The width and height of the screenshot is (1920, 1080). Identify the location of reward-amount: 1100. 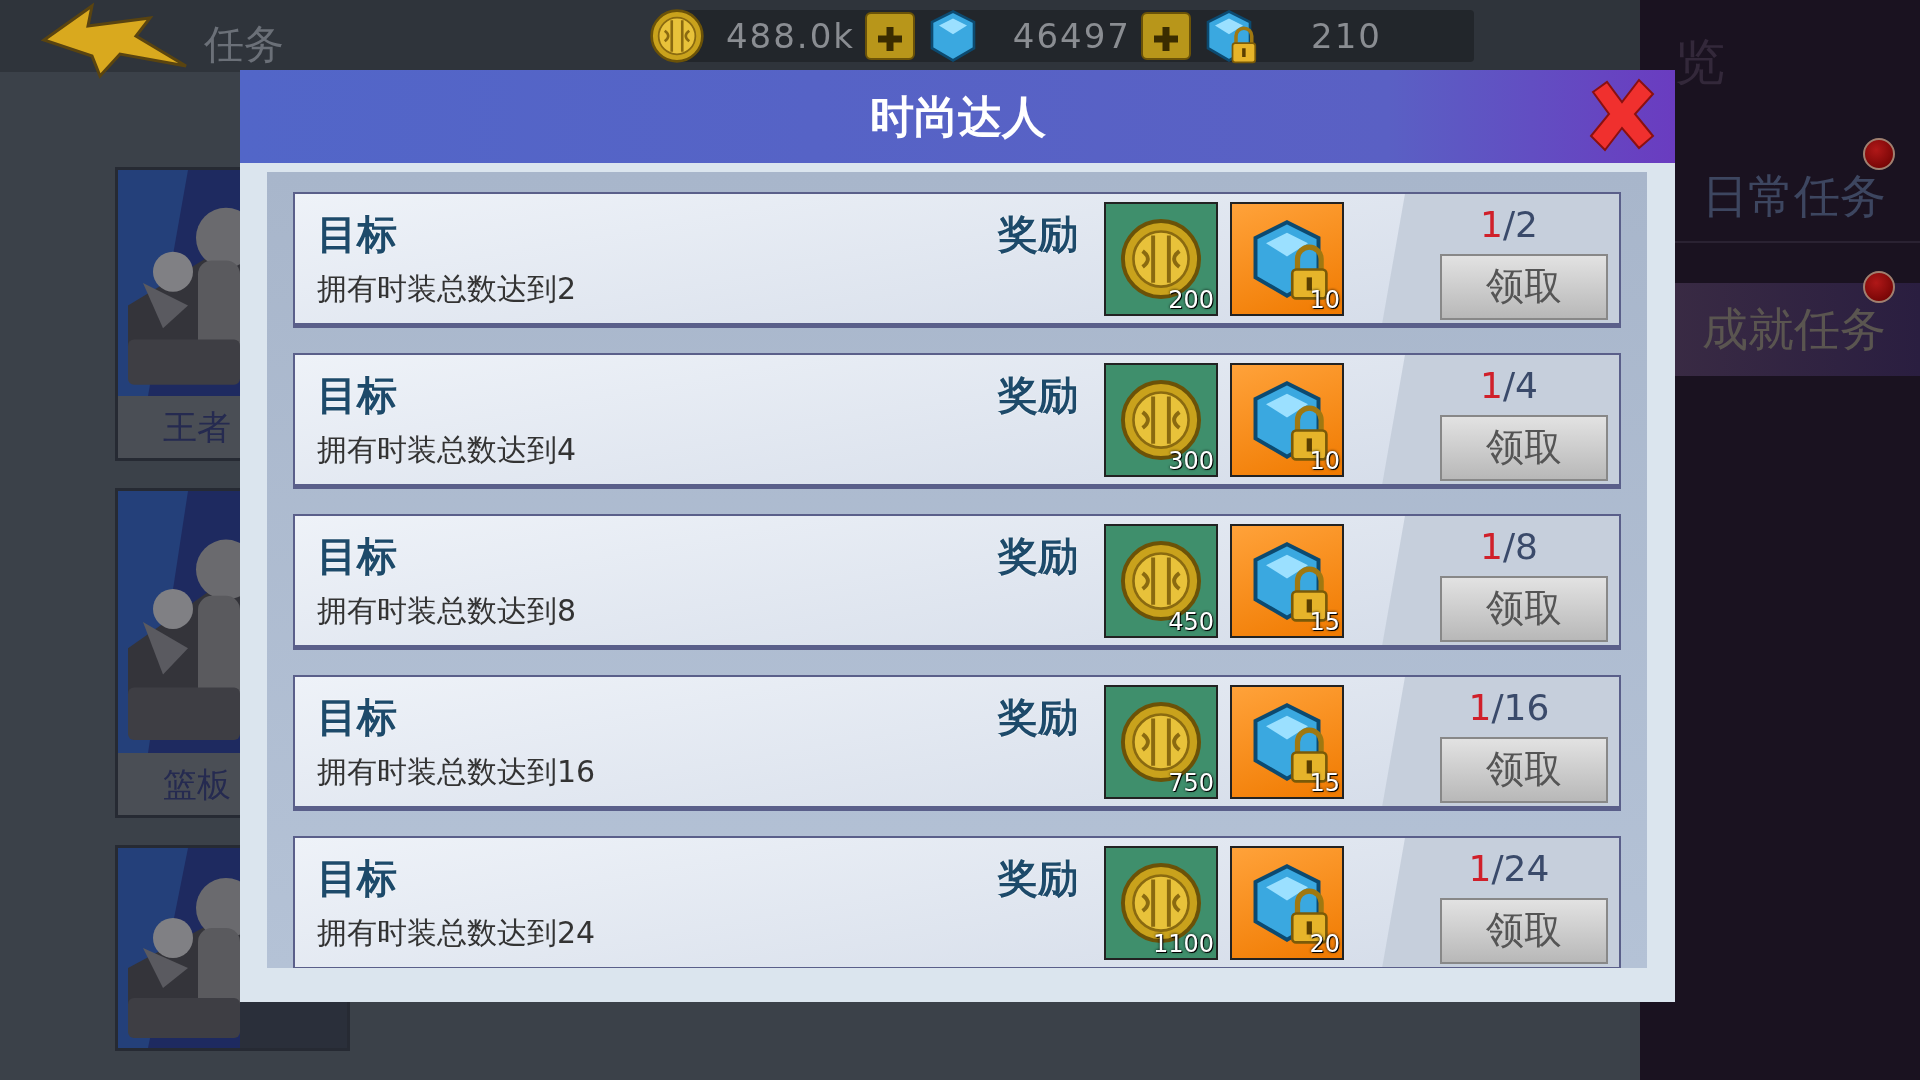
(1183, 944).